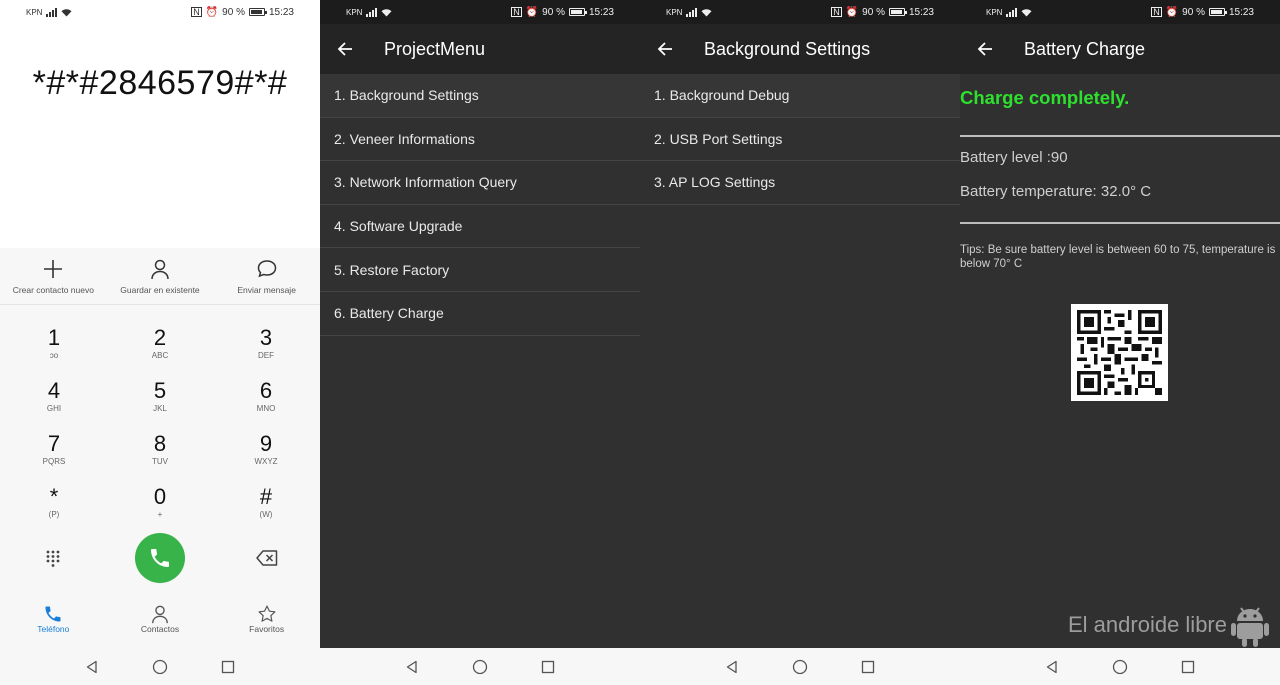  Describe the element at coordinates (266, 461) in the screenshot. I see `key-letters: WXYZ` at that location.